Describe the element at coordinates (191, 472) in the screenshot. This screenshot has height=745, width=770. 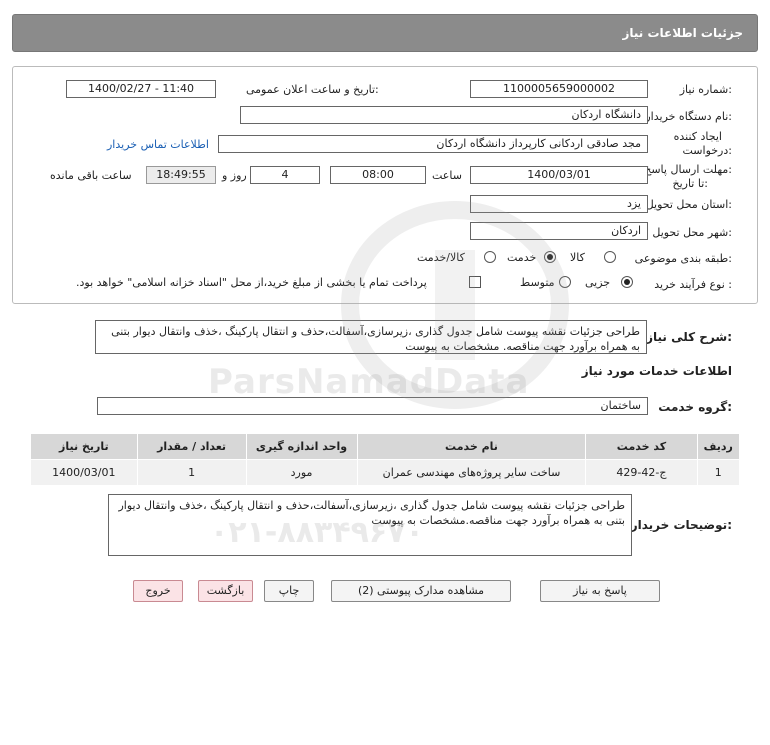
I see `cell-quantity: 1` at that location.